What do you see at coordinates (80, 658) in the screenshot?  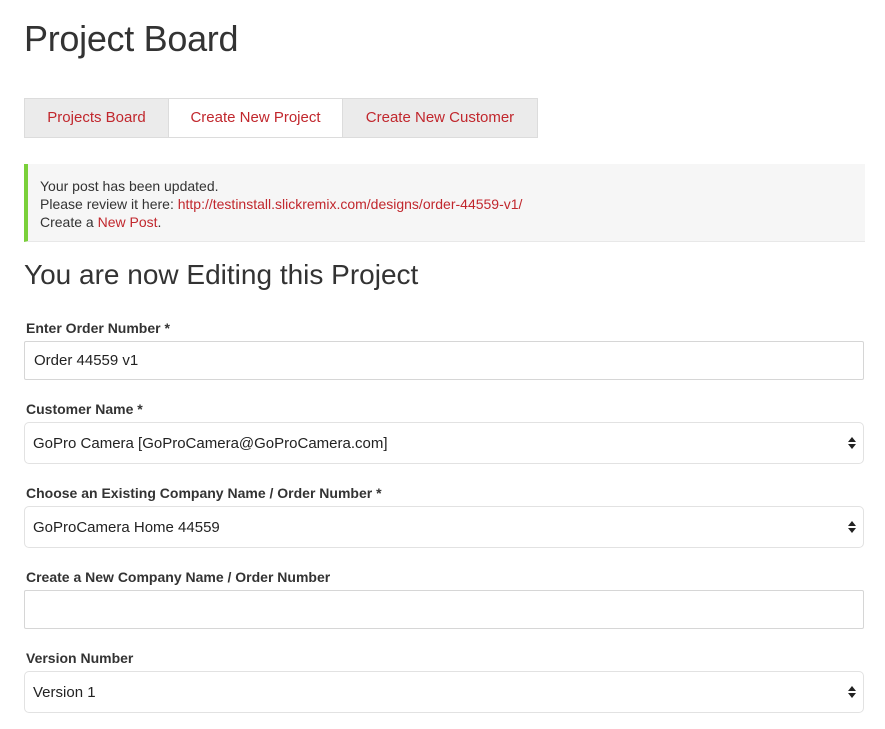 I see `version-number-label: Version Number` at bounding box center [80, 658].